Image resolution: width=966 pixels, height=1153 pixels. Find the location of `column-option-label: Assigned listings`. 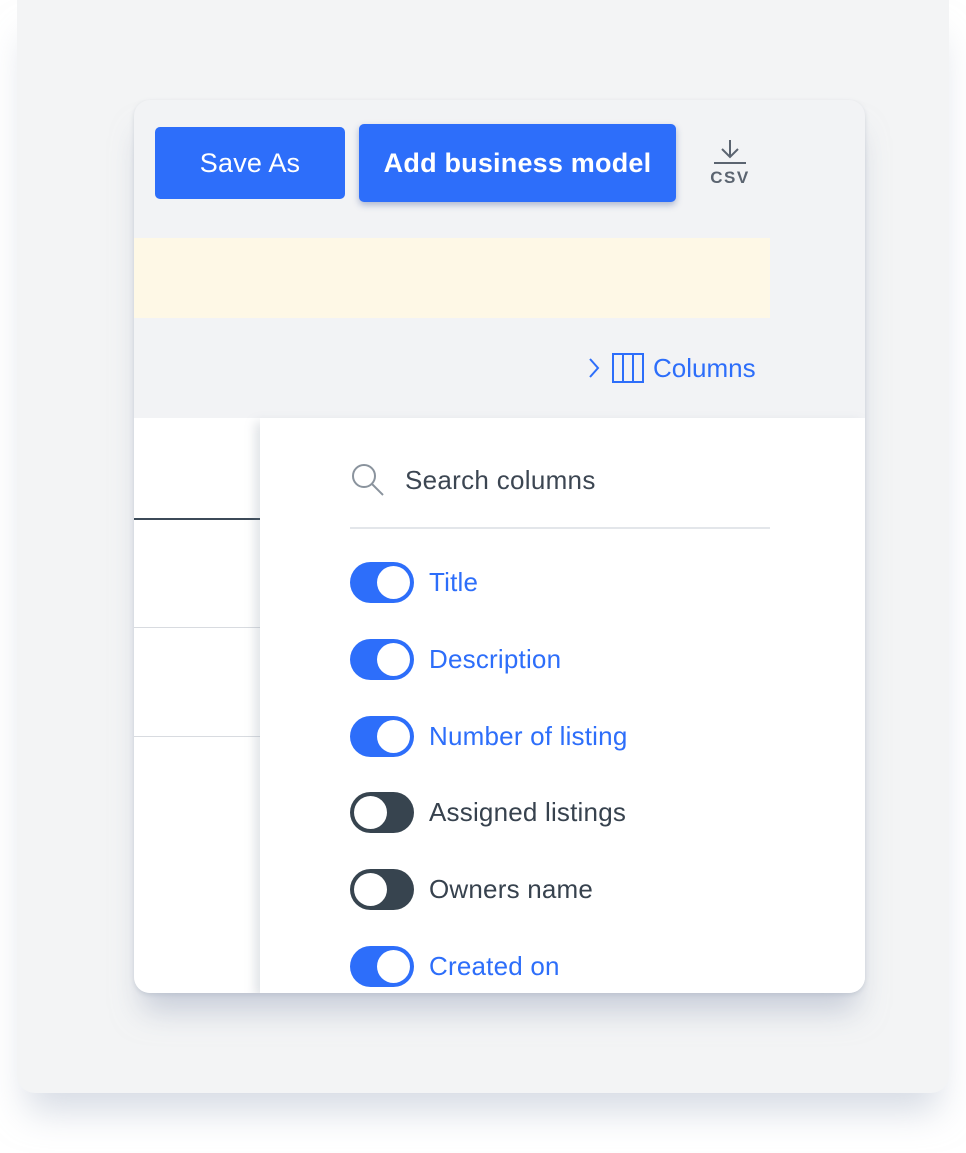

column-option-label: Assigned listings is located at coordinates (528, 811).